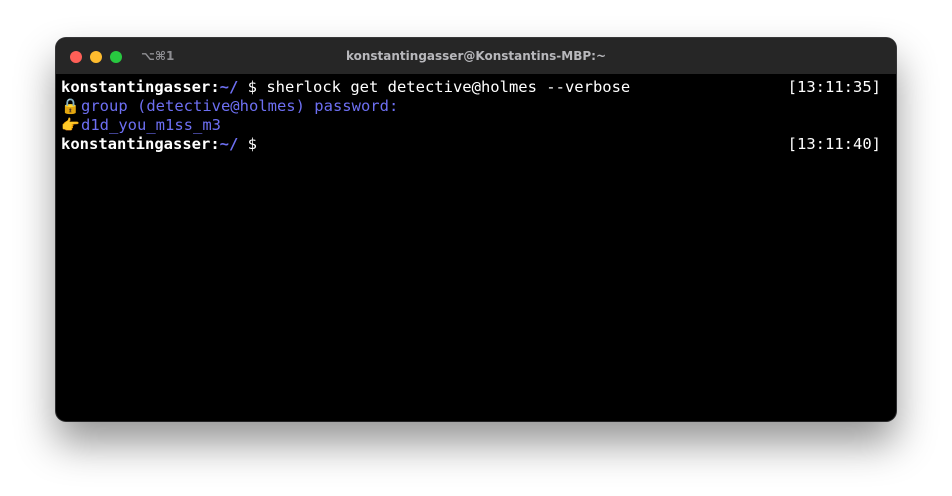 This screenshot has width=952, height=496. What do you see at coordinates (70, 125) in the screenshot?
I see `pointing-hand-icon: 👉` at bounding box center [70, 125].